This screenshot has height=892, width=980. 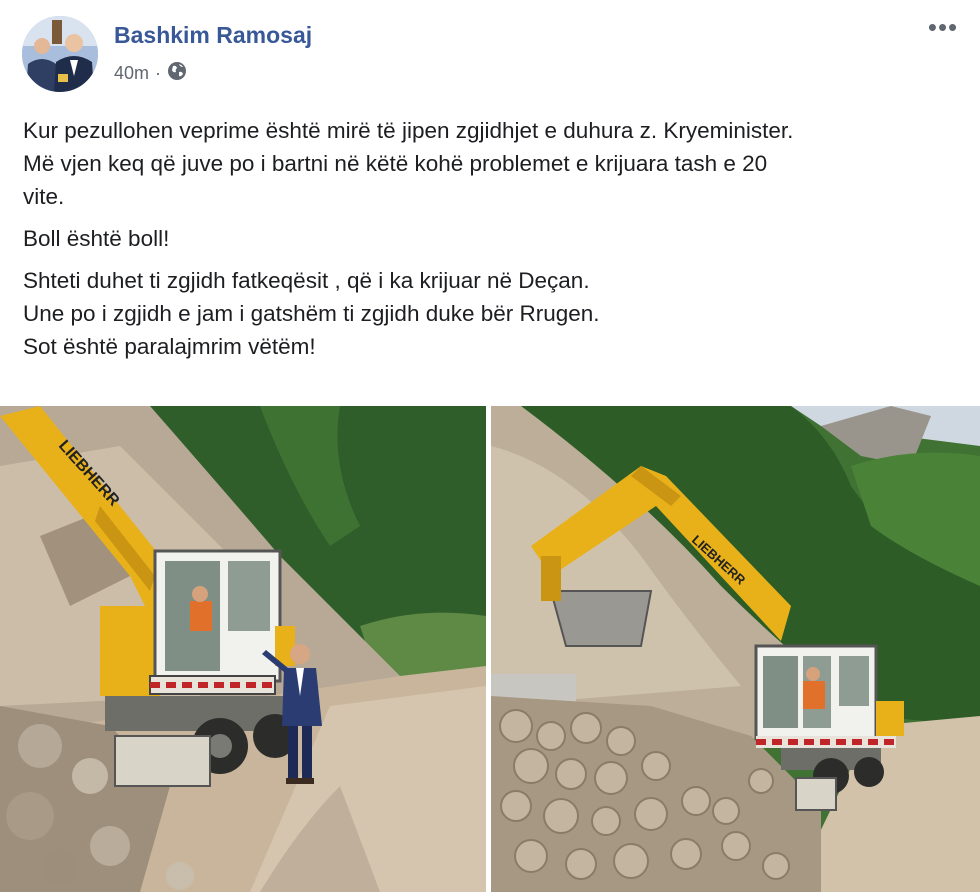 I want to click on more-options-button: •••, so click(x=943, y=29).